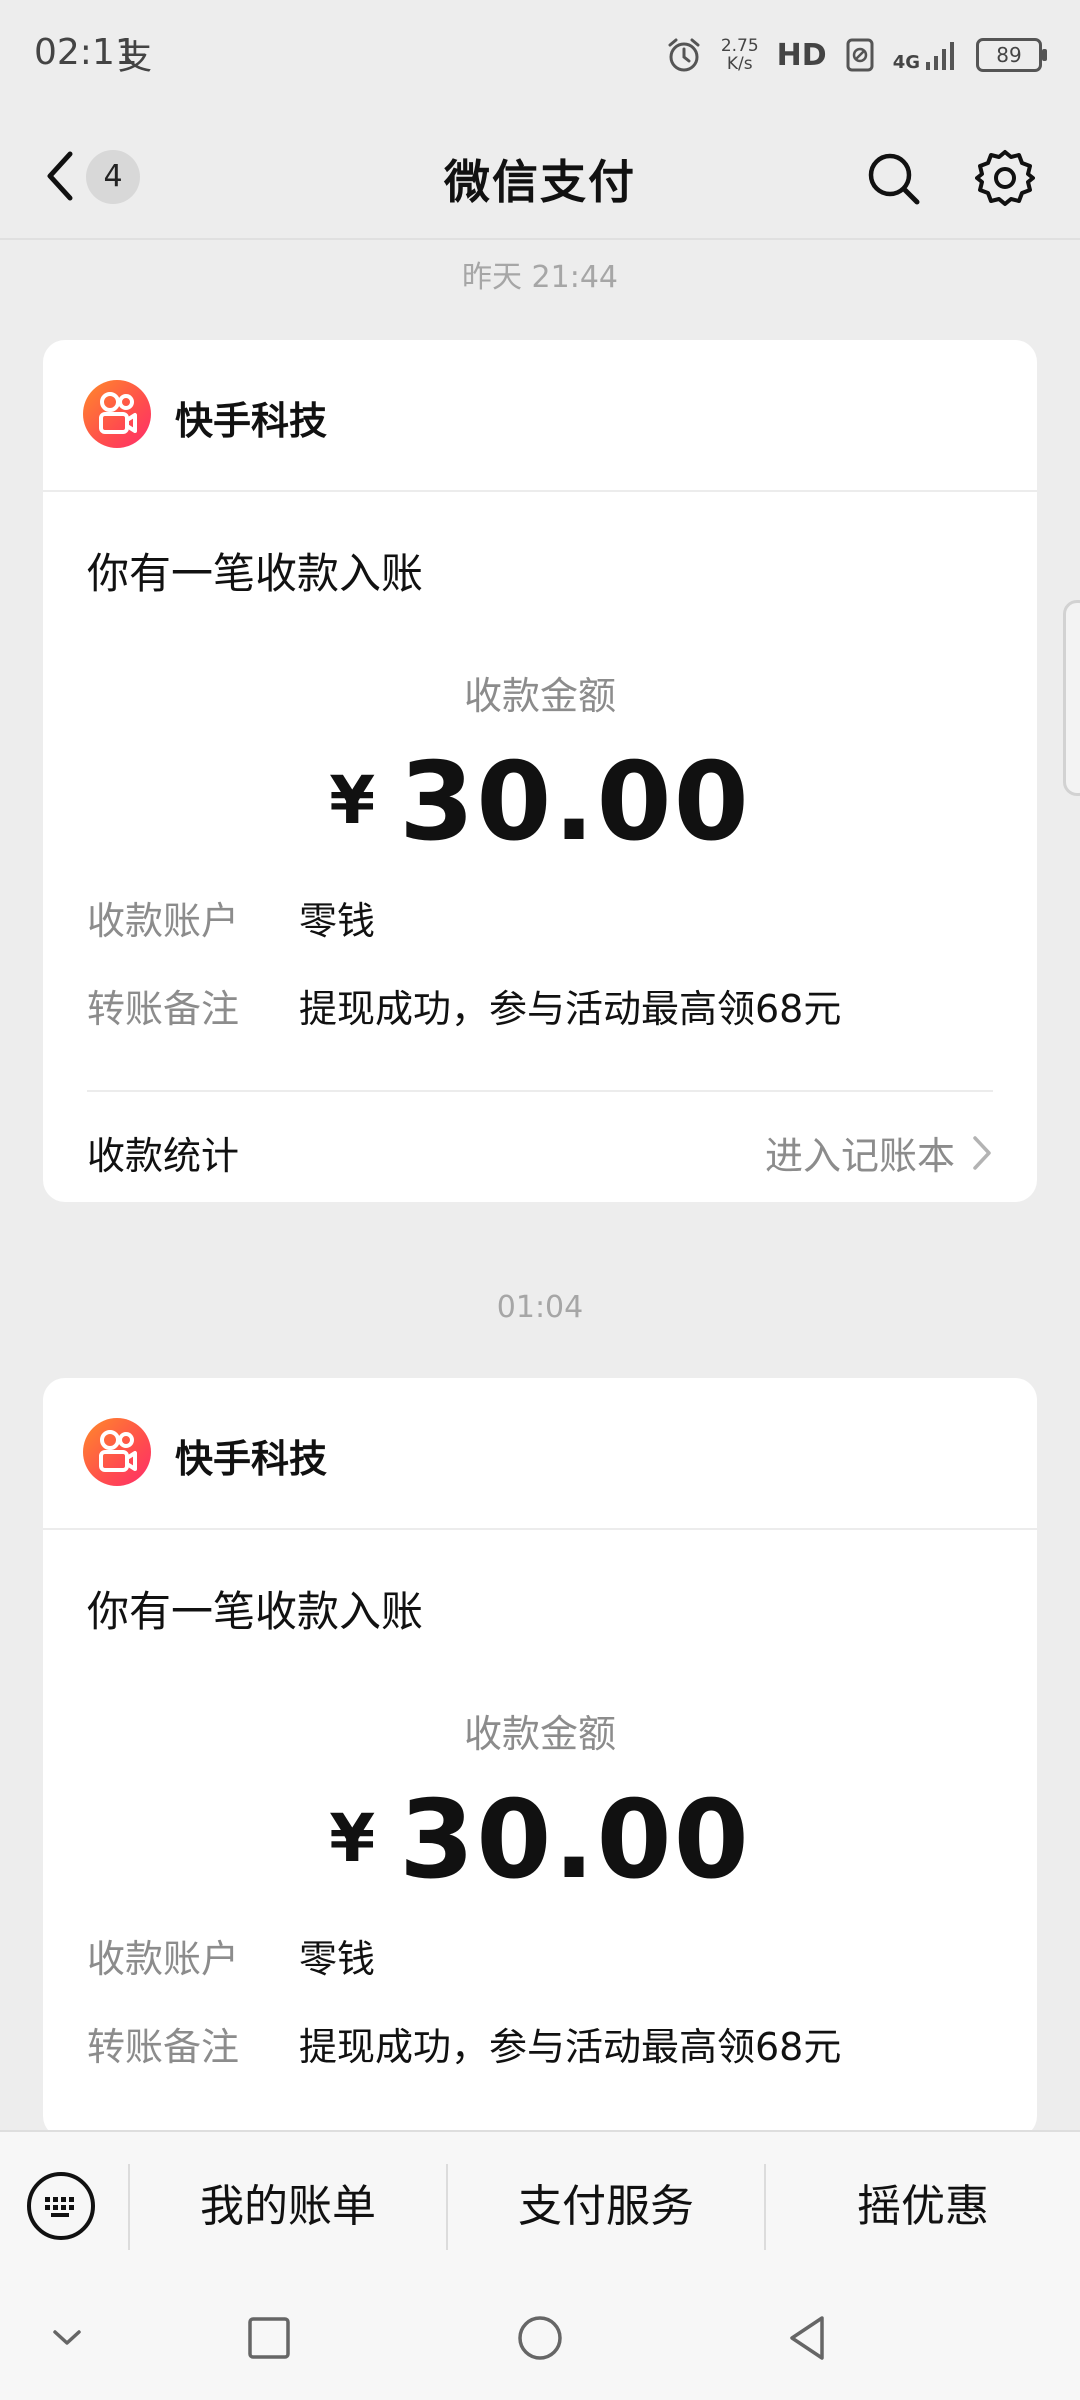 This screenshot has width=1080, height=2400. I want to click on card-divider, so click(540, 1091).